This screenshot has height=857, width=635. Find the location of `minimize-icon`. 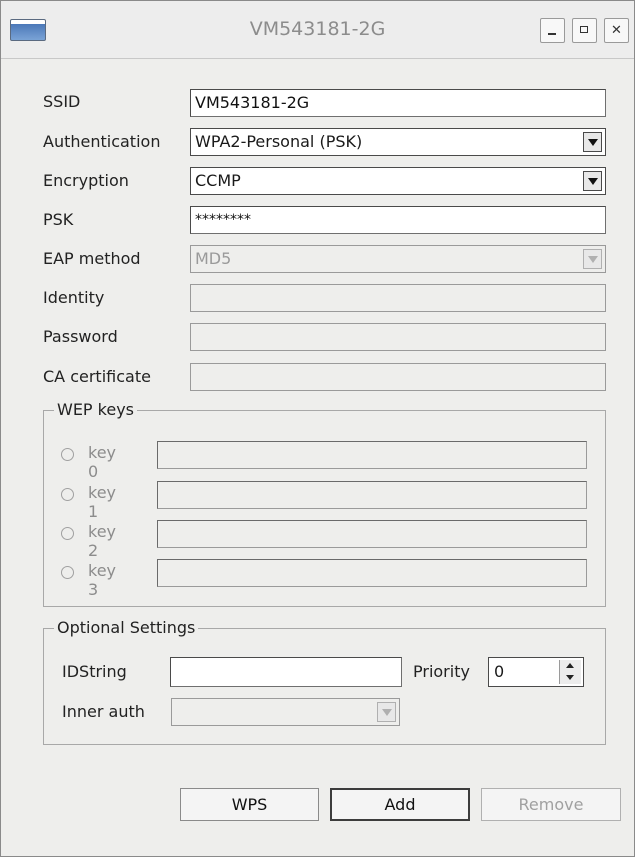

minimize-icon is located at coordinates (552, 34).